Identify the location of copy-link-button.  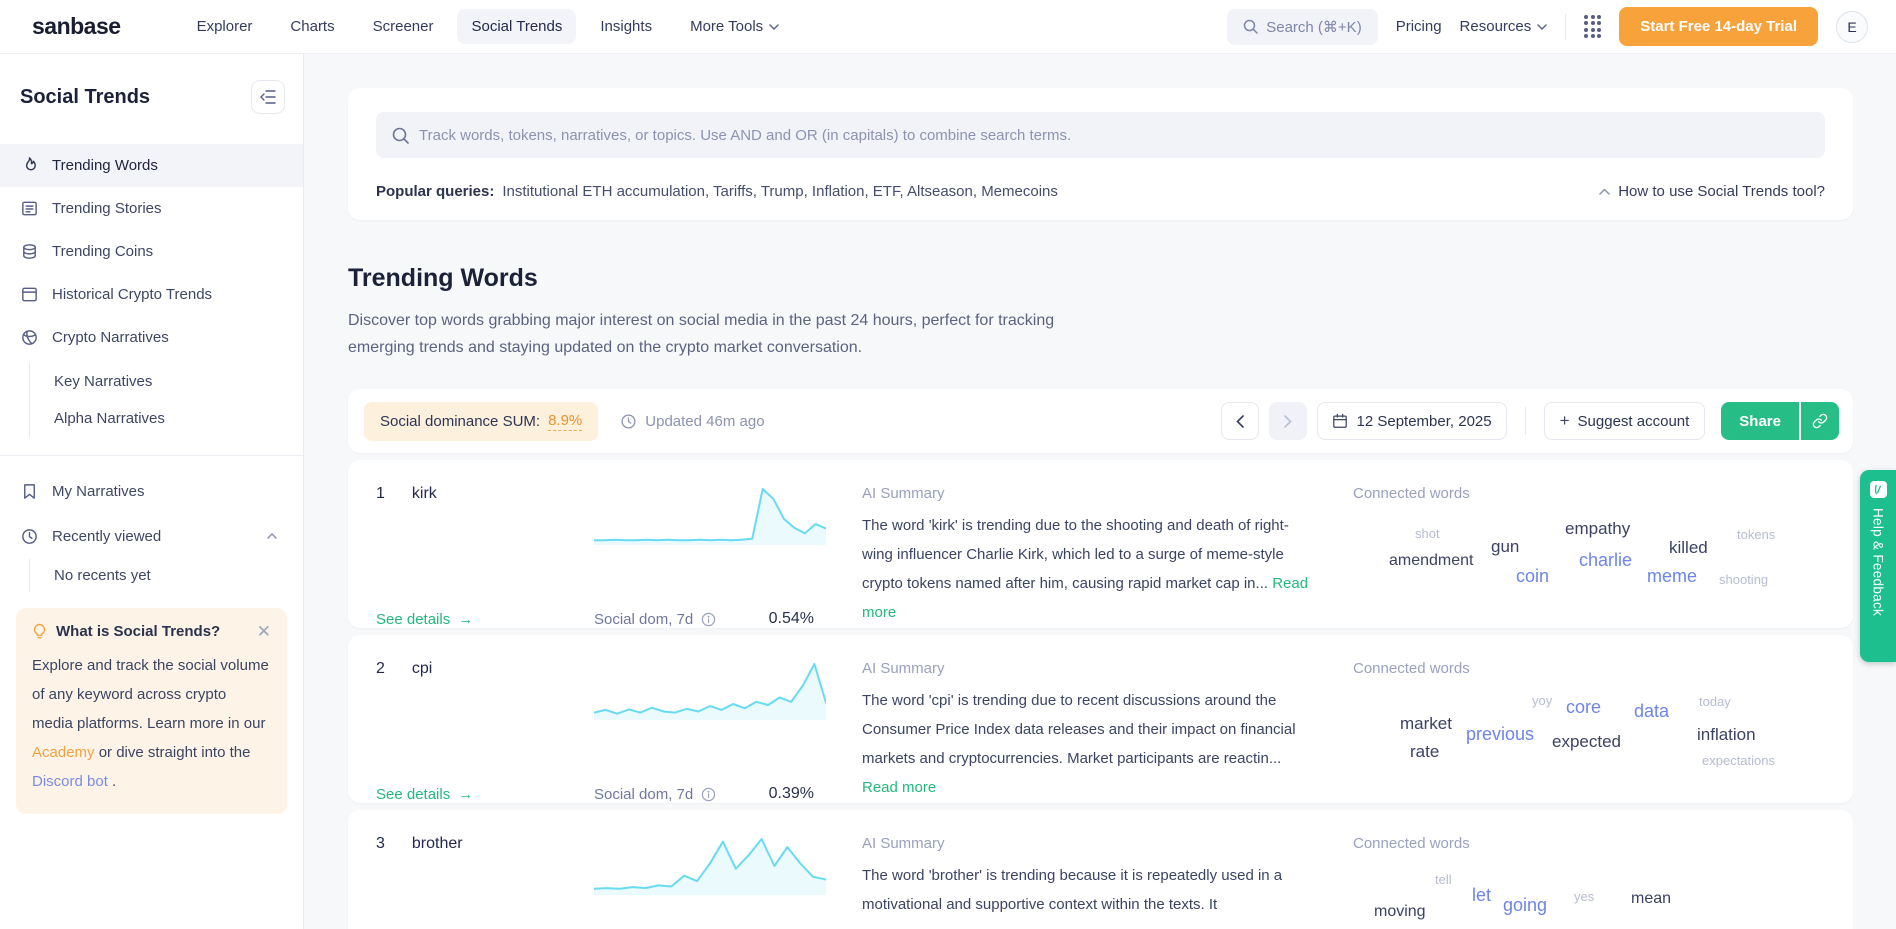
(1820, 421).